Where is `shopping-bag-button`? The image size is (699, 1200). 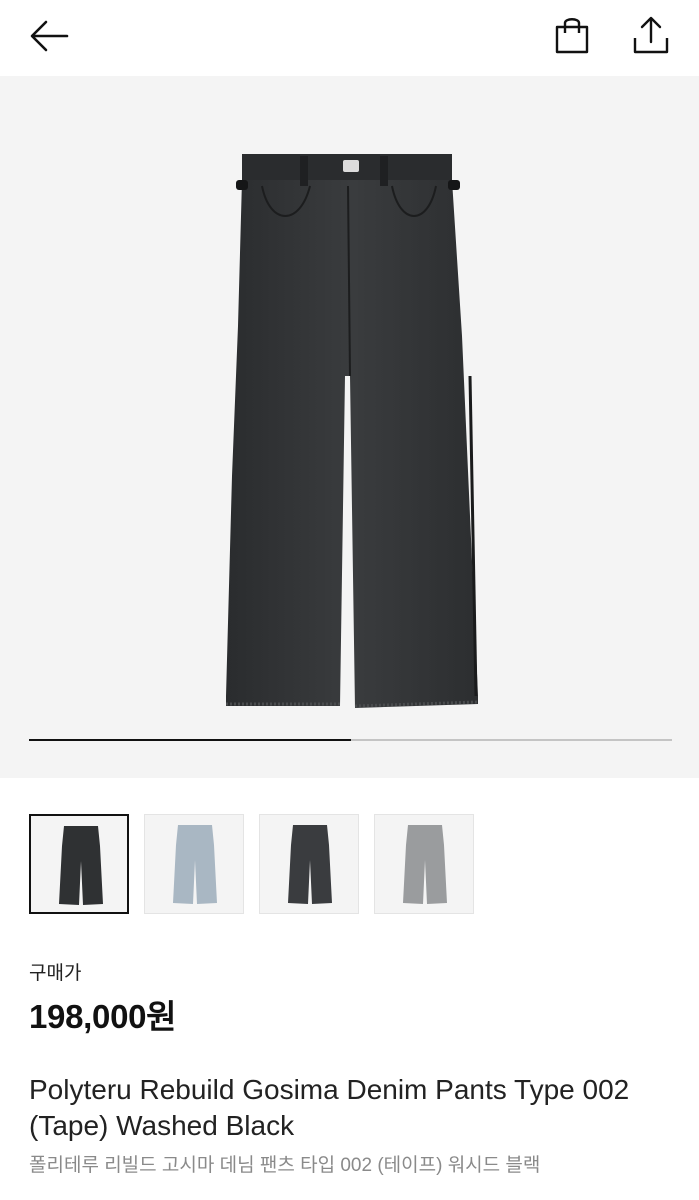
shopping-bag-button is located at coordinates (572, 36).